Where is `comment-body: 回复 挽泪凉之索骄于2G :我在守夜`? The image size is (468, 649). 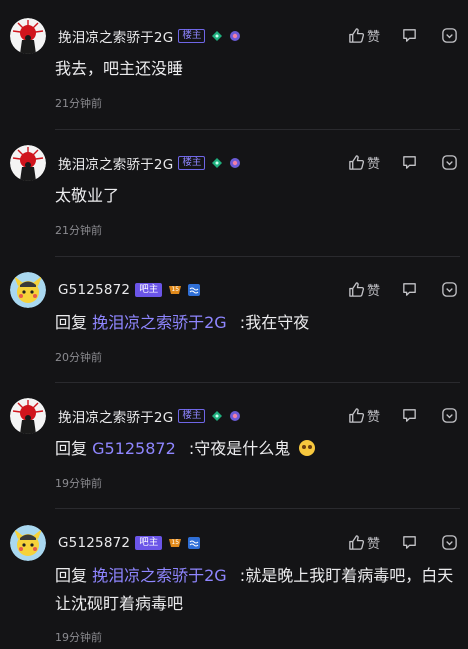
comment-body: 回复 挽泪凉之索骄于2G :我在守夜 is located at coordinates (255, 323).